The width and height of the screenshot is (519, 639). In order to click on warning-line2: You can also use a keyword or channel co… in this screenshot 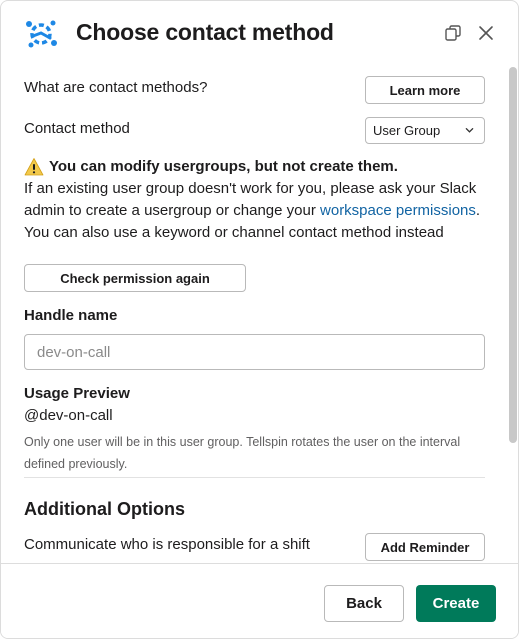, I will do `click(234, 232)`.